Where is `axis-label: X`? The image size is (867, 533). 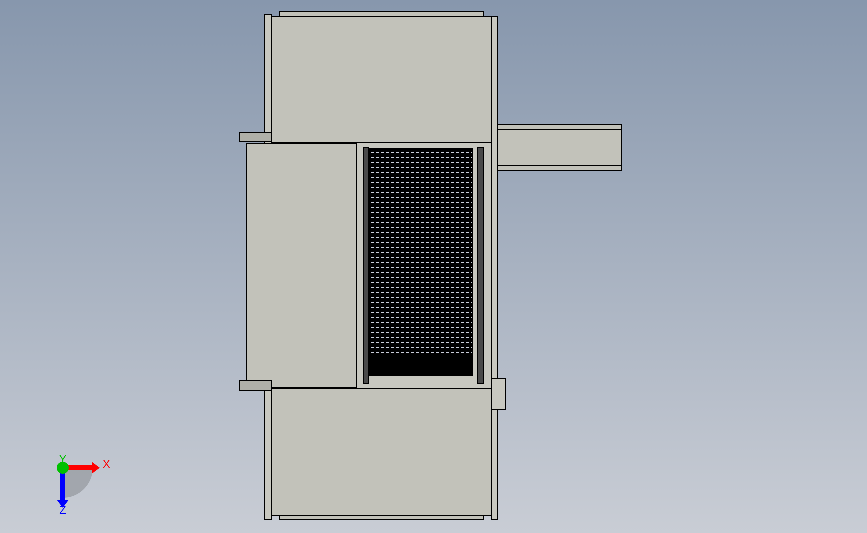
axis-label: X is located at coordinates (106, 465).